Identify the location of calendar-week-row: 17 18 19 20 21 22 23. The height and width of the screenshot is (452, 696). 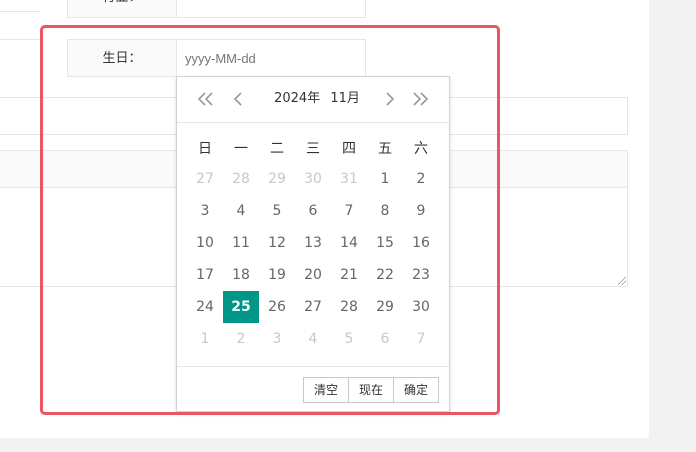
(313, 275).